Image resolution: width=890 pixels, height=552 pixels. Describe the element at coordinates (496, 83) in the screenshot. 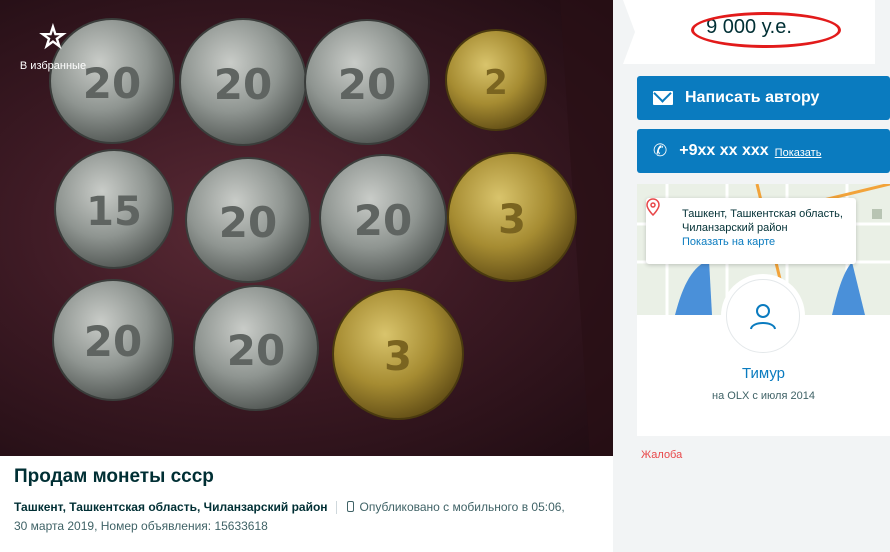

I see `svg-text: 2` at that location.